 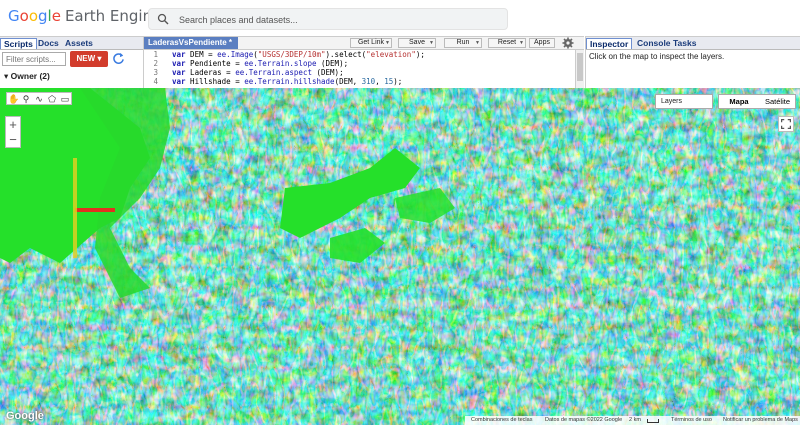 I want to click on line-number: 3, so click(x=155, y=72).